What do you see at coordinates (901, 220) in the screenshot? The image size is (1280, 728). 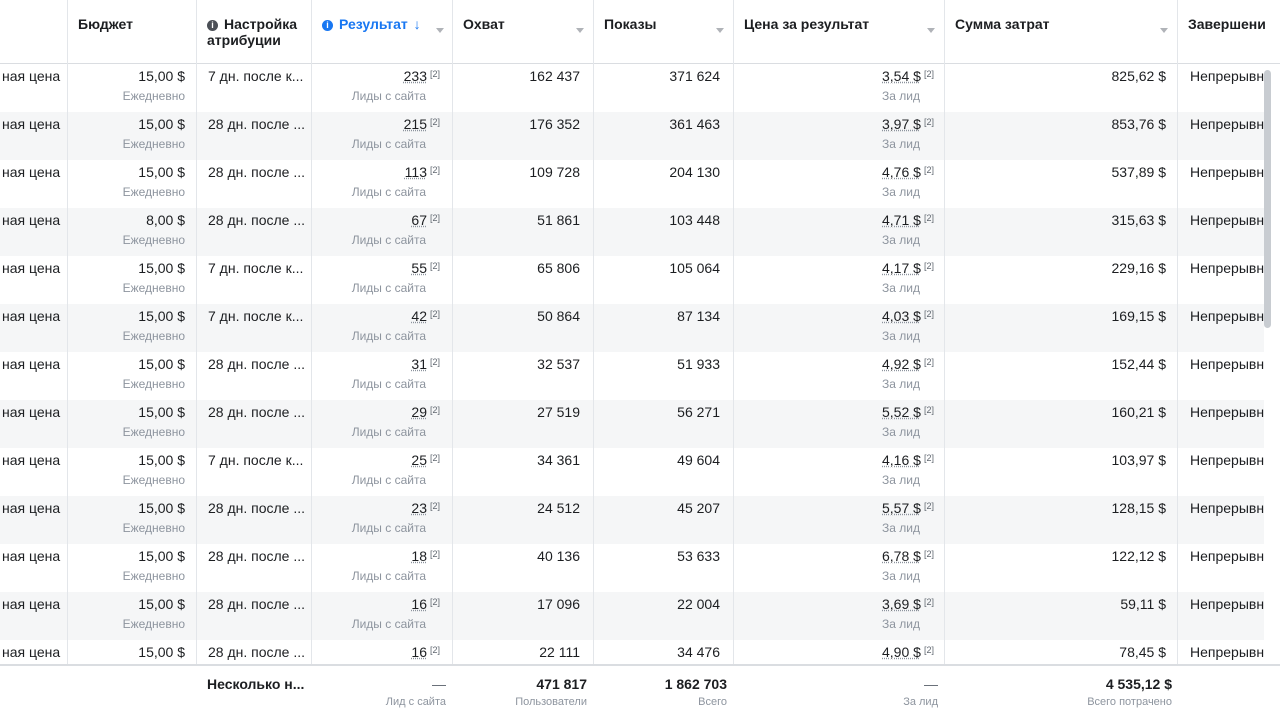 I see `cost-per-result-value: 4,71 $` at bounding box center [901, 220].